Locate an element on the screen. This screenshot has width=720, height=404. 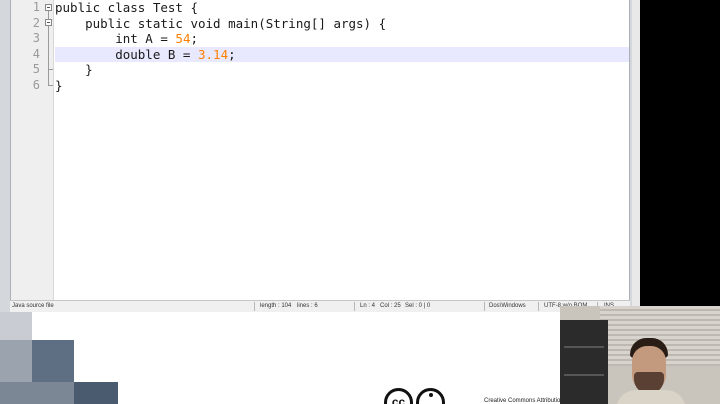
line-number: 4 is located at coordinates (36, 53).